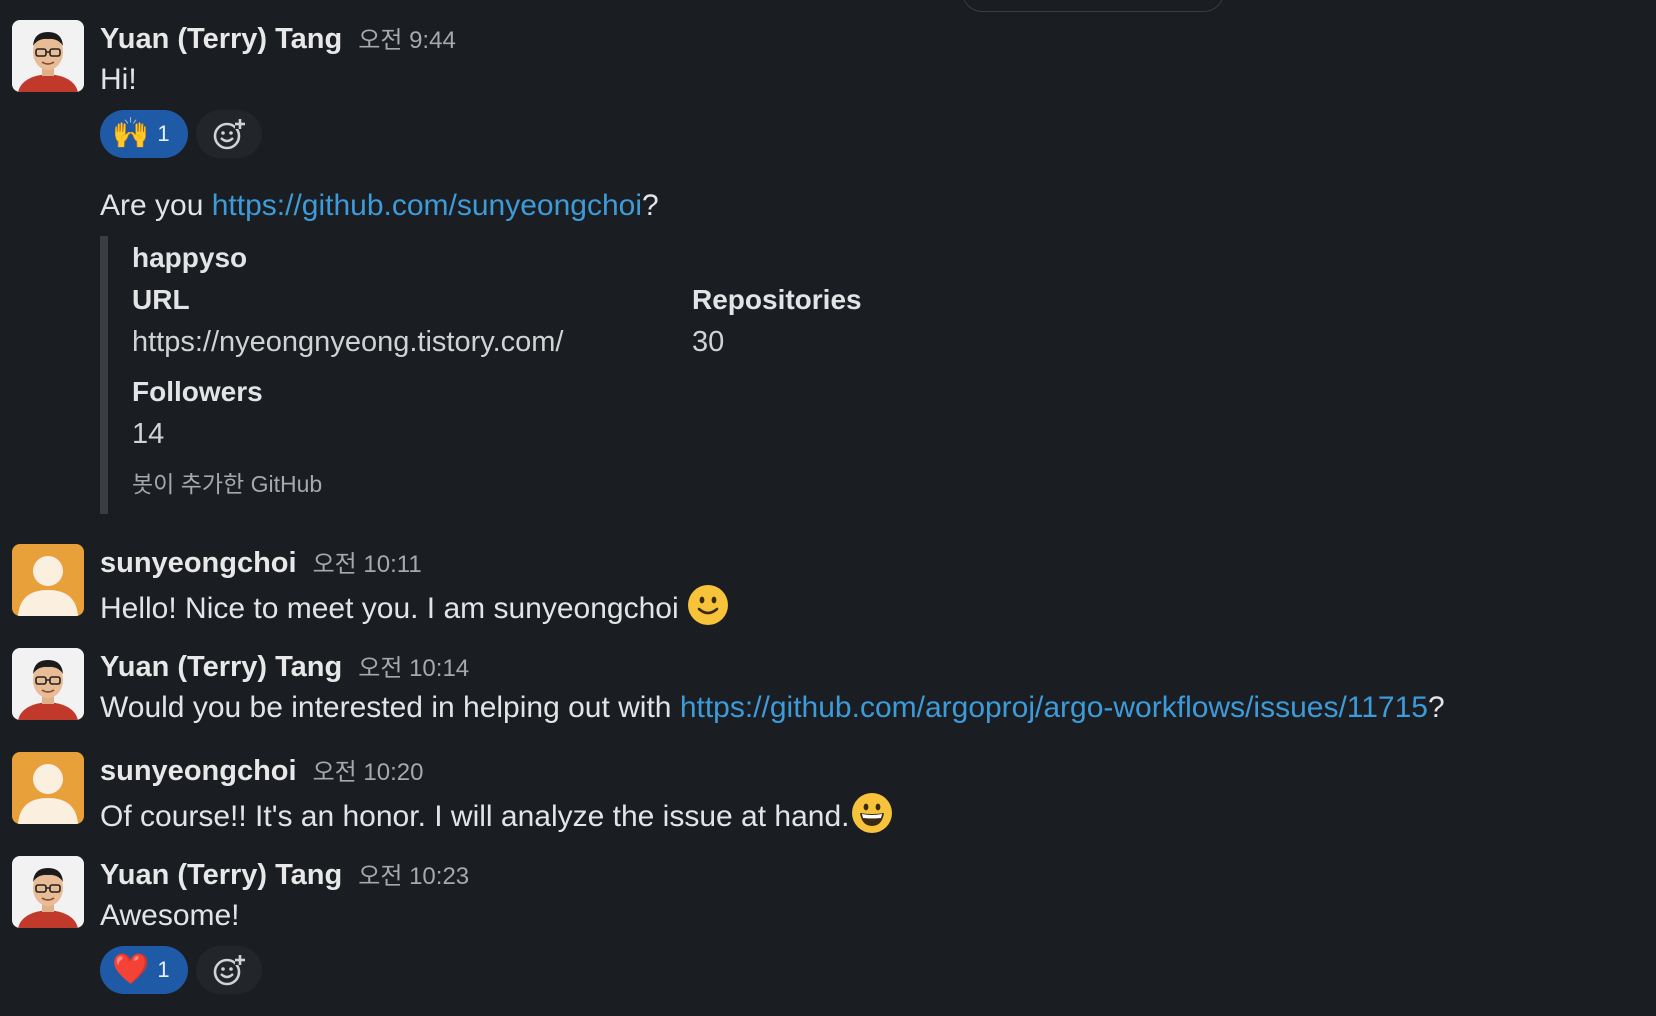 This screenshot has height=1016, width=1656. I want to click on attachment-title: happyso, so click(526, 258).